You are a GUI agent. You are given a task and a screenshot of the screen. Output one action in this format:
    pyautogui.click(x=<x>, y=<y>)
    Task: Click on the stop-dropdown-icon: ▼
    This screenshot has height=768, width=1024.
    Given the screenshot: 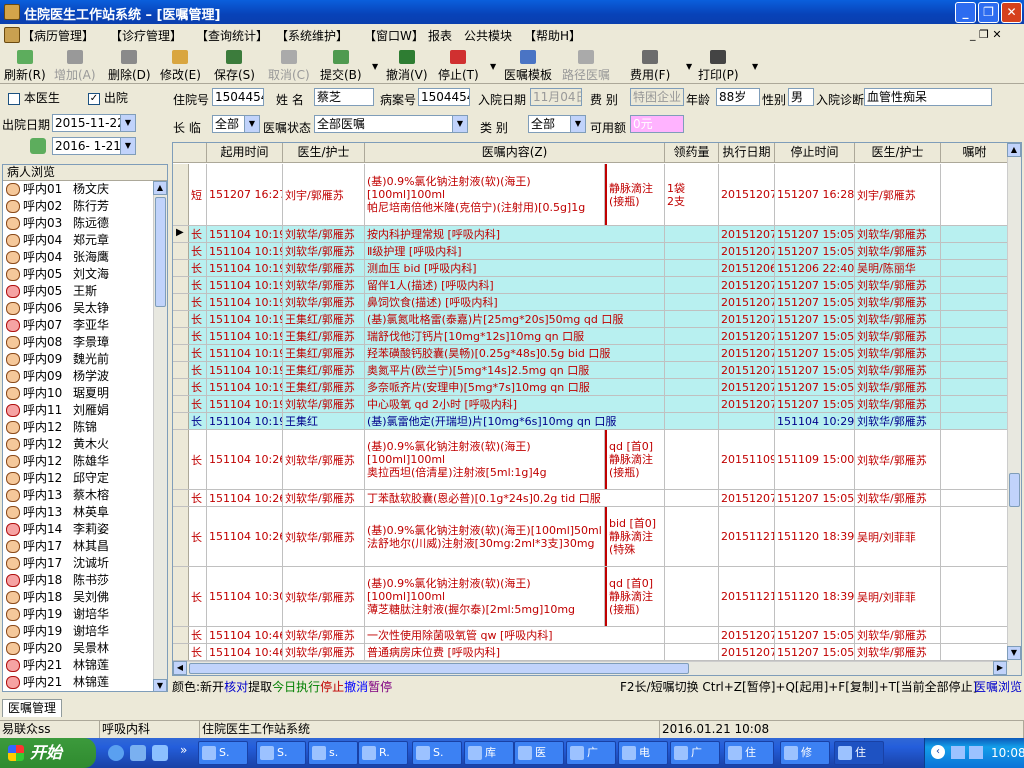 What is the action you would take?
    pyautogui.click(x=493, y=66)
    